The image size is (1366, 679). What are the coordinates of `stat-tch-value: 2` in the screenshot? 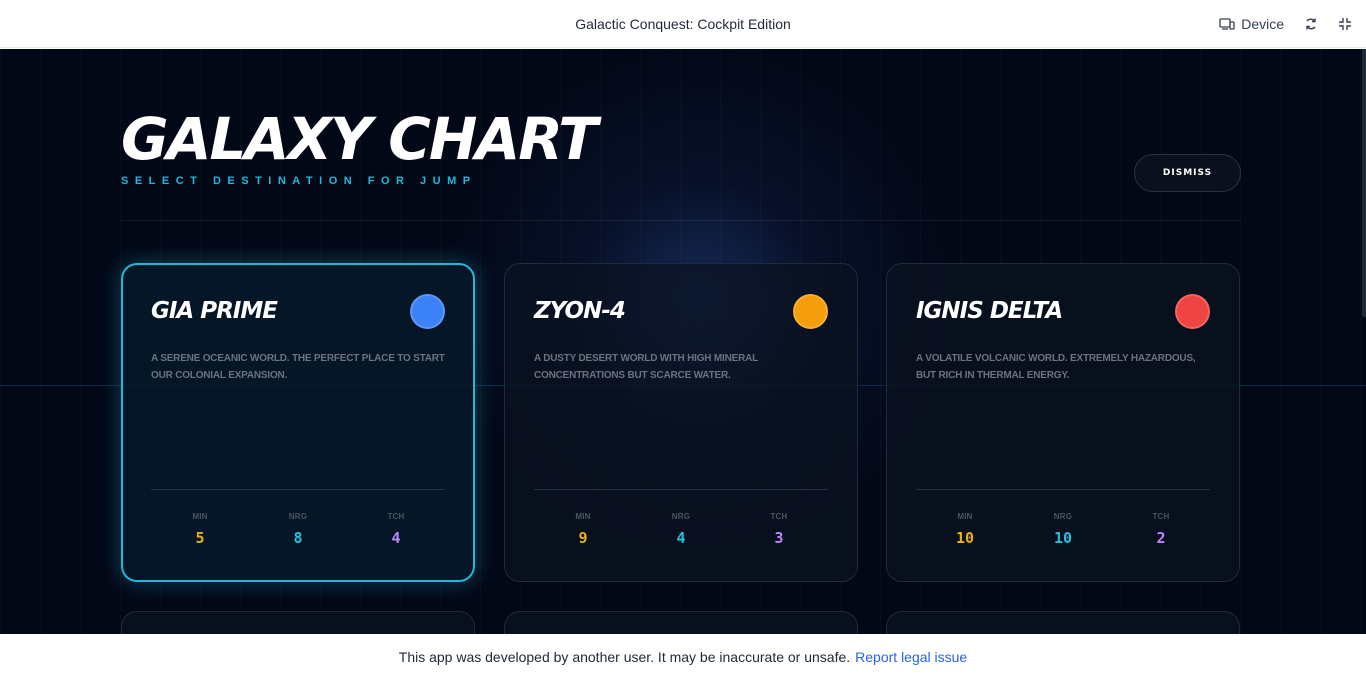 It's located at (1161, 538).